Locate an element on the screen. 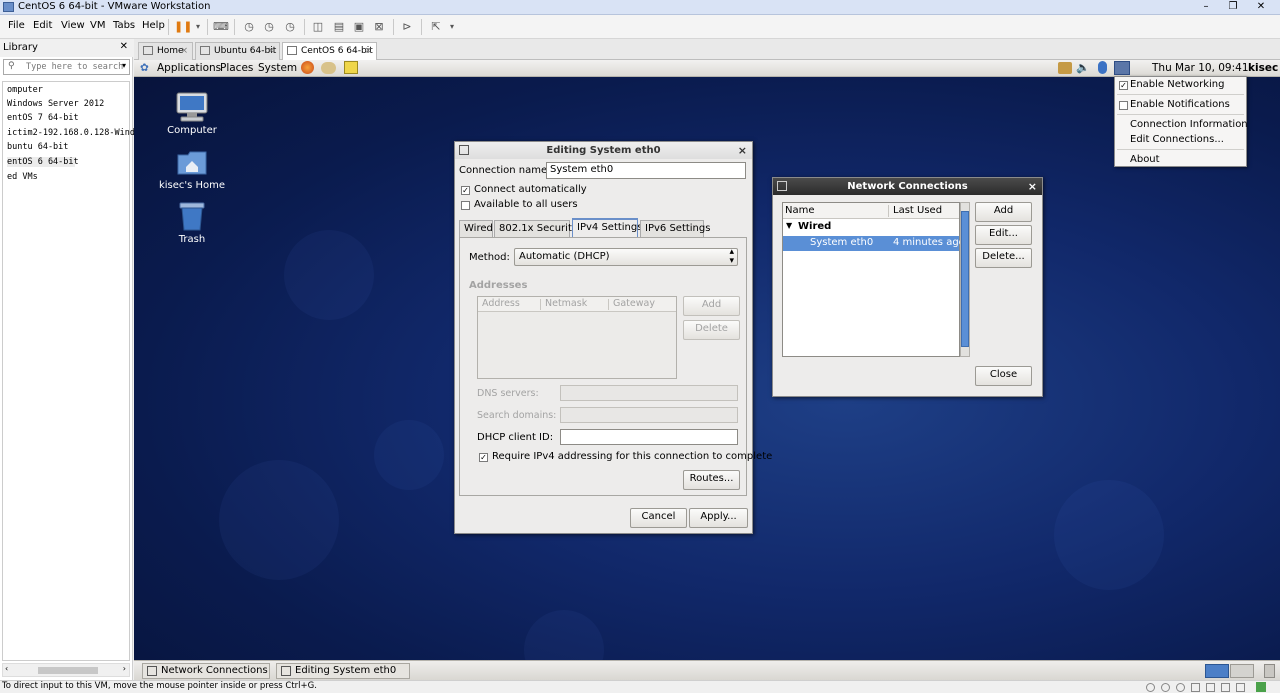 This screenshot has height=693, width=1280. tab-centos6: CentOS 6 64-bit × is located at coordinates (329, 51).